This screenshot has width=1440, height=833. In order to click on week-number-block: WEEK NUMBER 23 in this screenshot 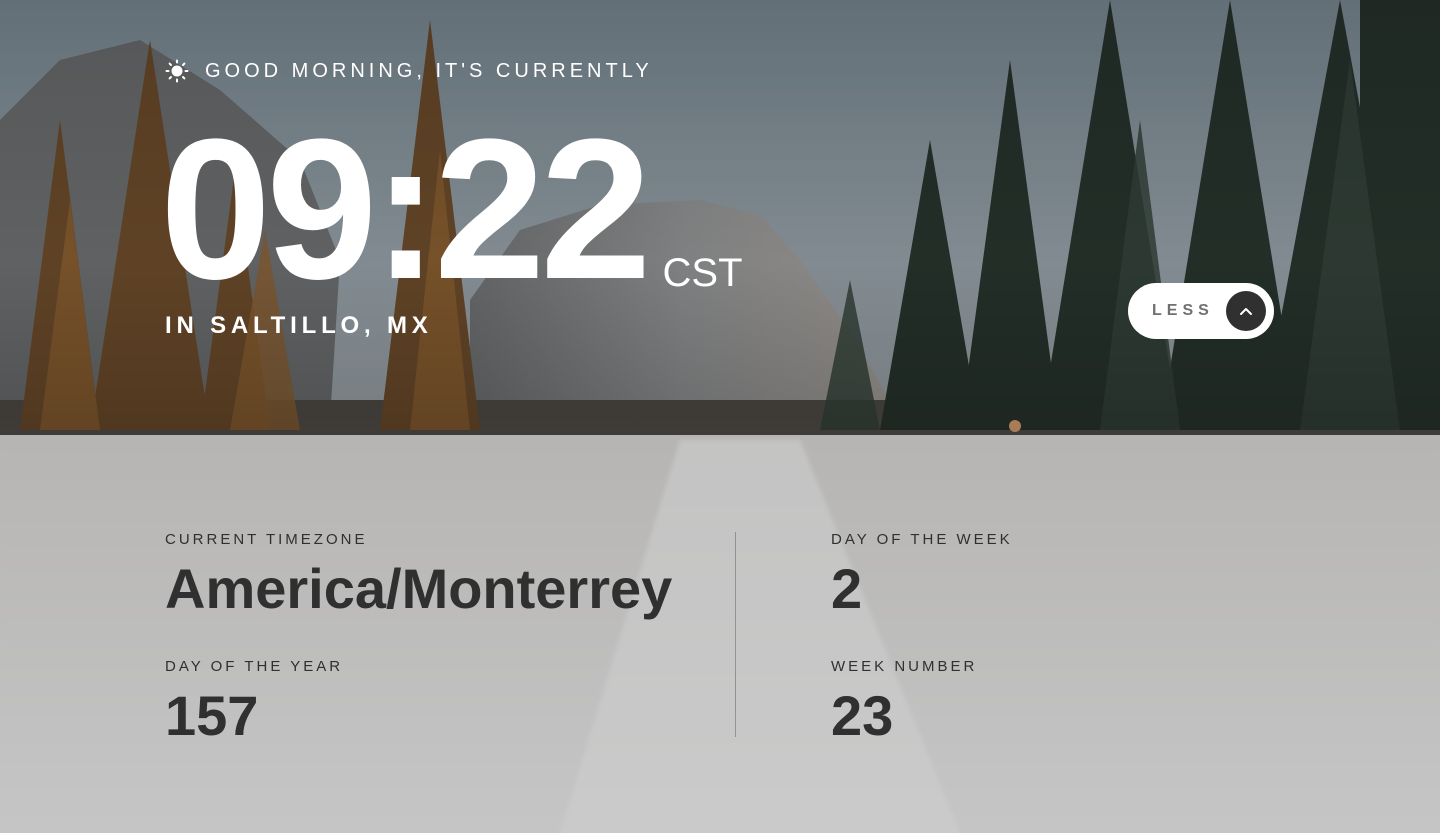, I will do `click(904, 702)`.